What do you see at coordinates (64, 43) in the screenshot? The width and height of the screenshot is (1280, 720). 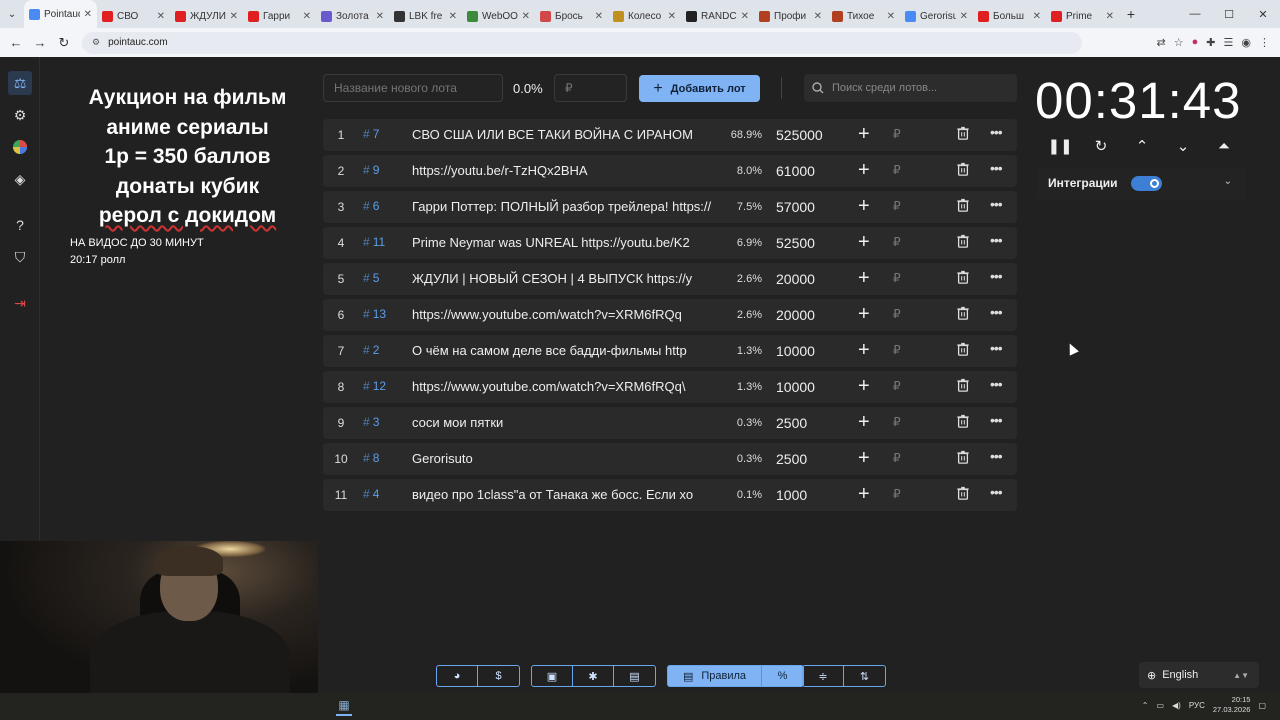 I see `reload-icon: ↻` at bounding box center [64, 43].